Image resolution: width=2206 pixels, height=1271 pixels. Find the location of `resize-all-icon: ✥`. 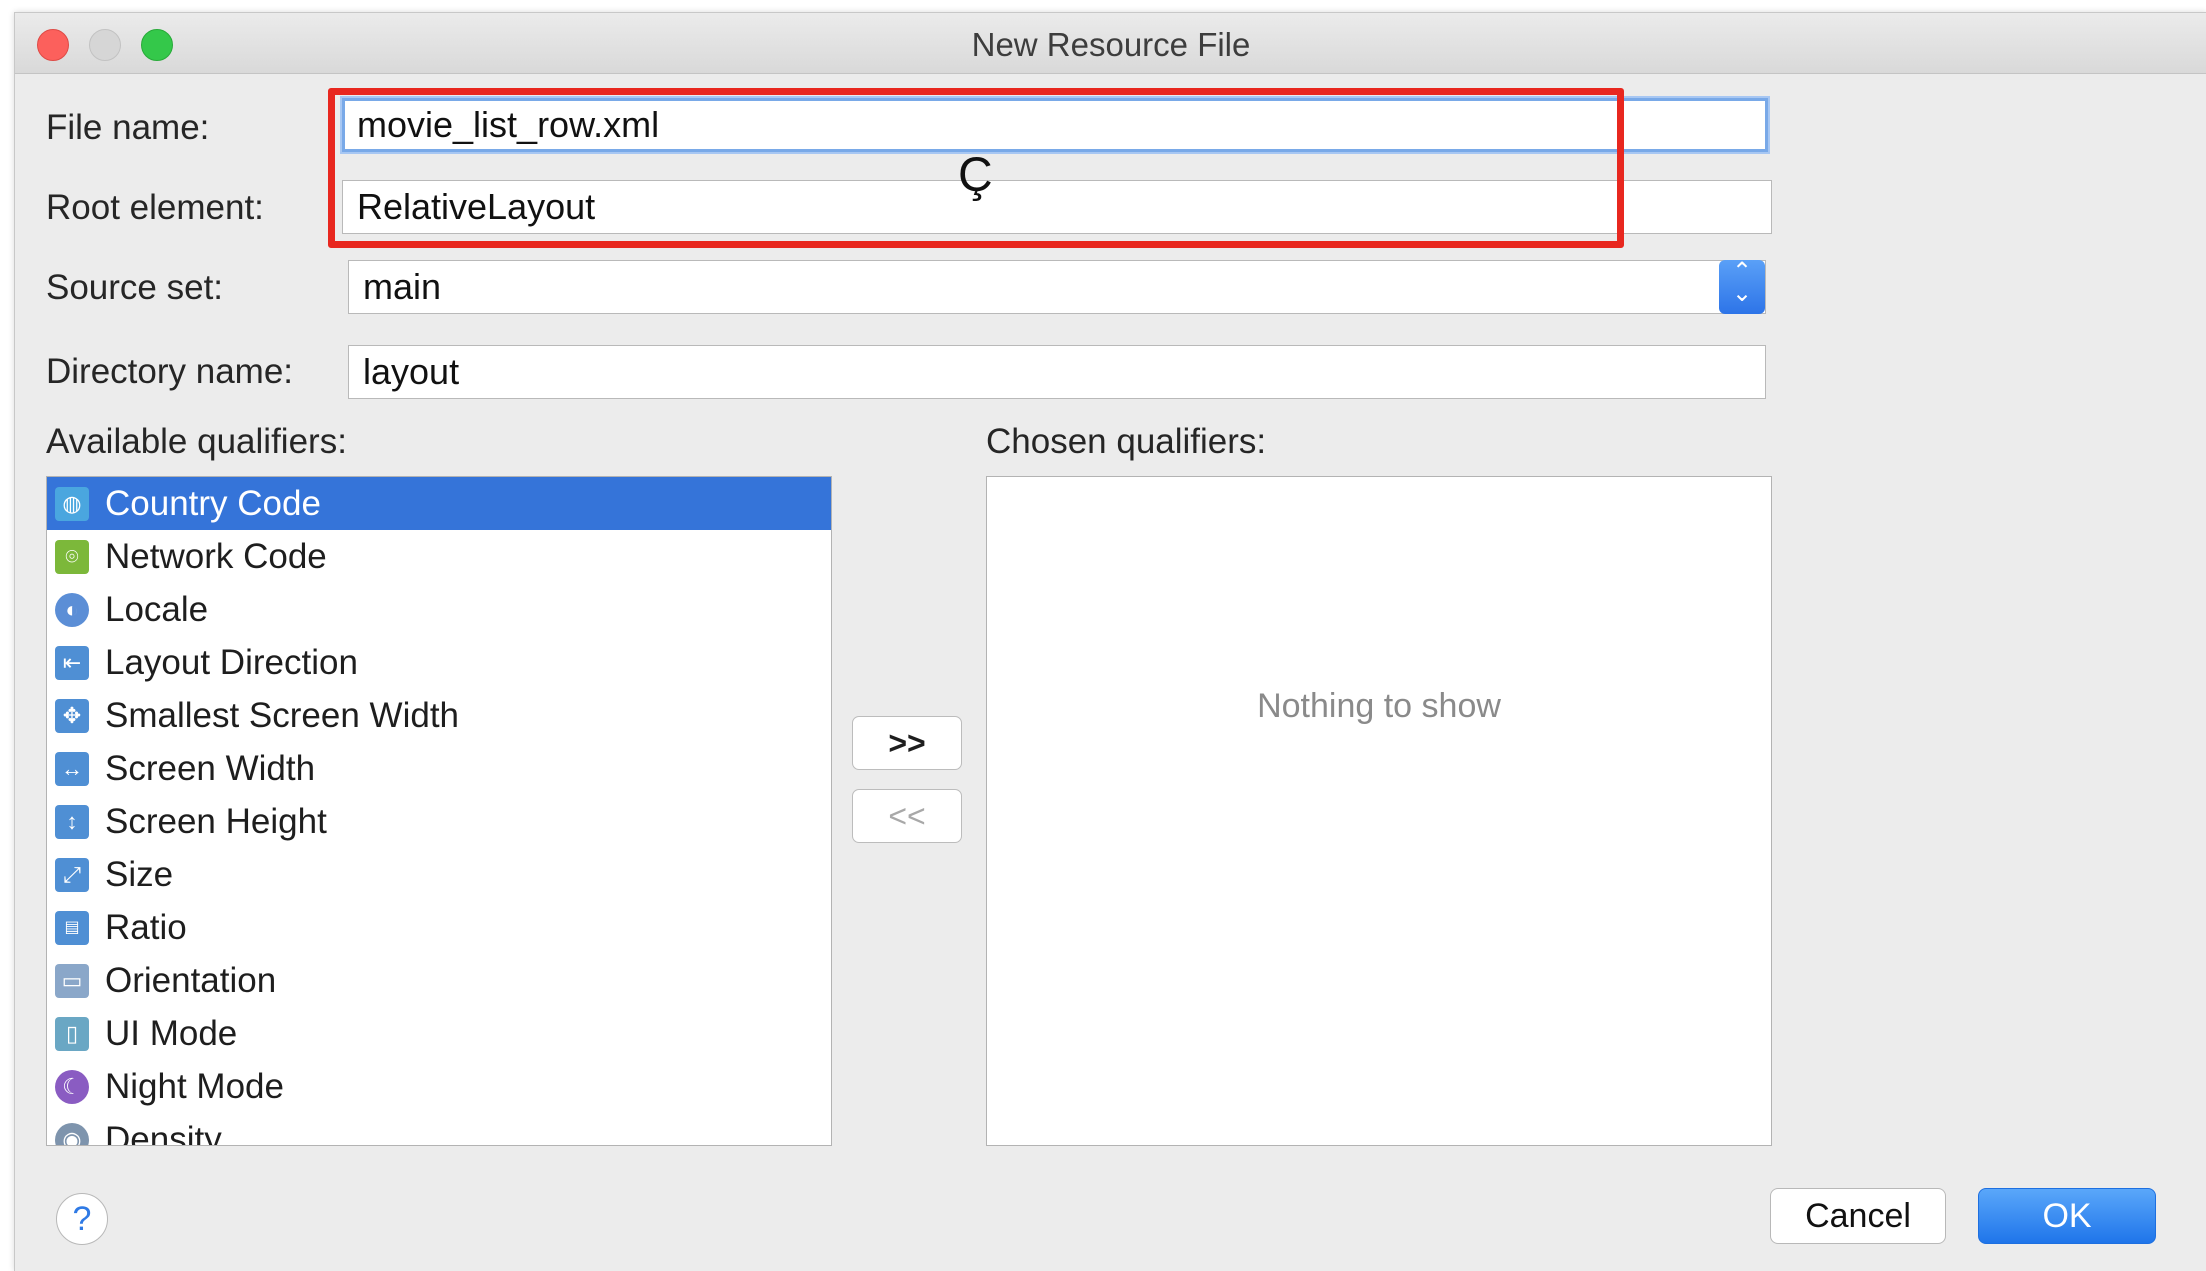

resize-all-icon: ✥ is located at coordinates (72, 716).